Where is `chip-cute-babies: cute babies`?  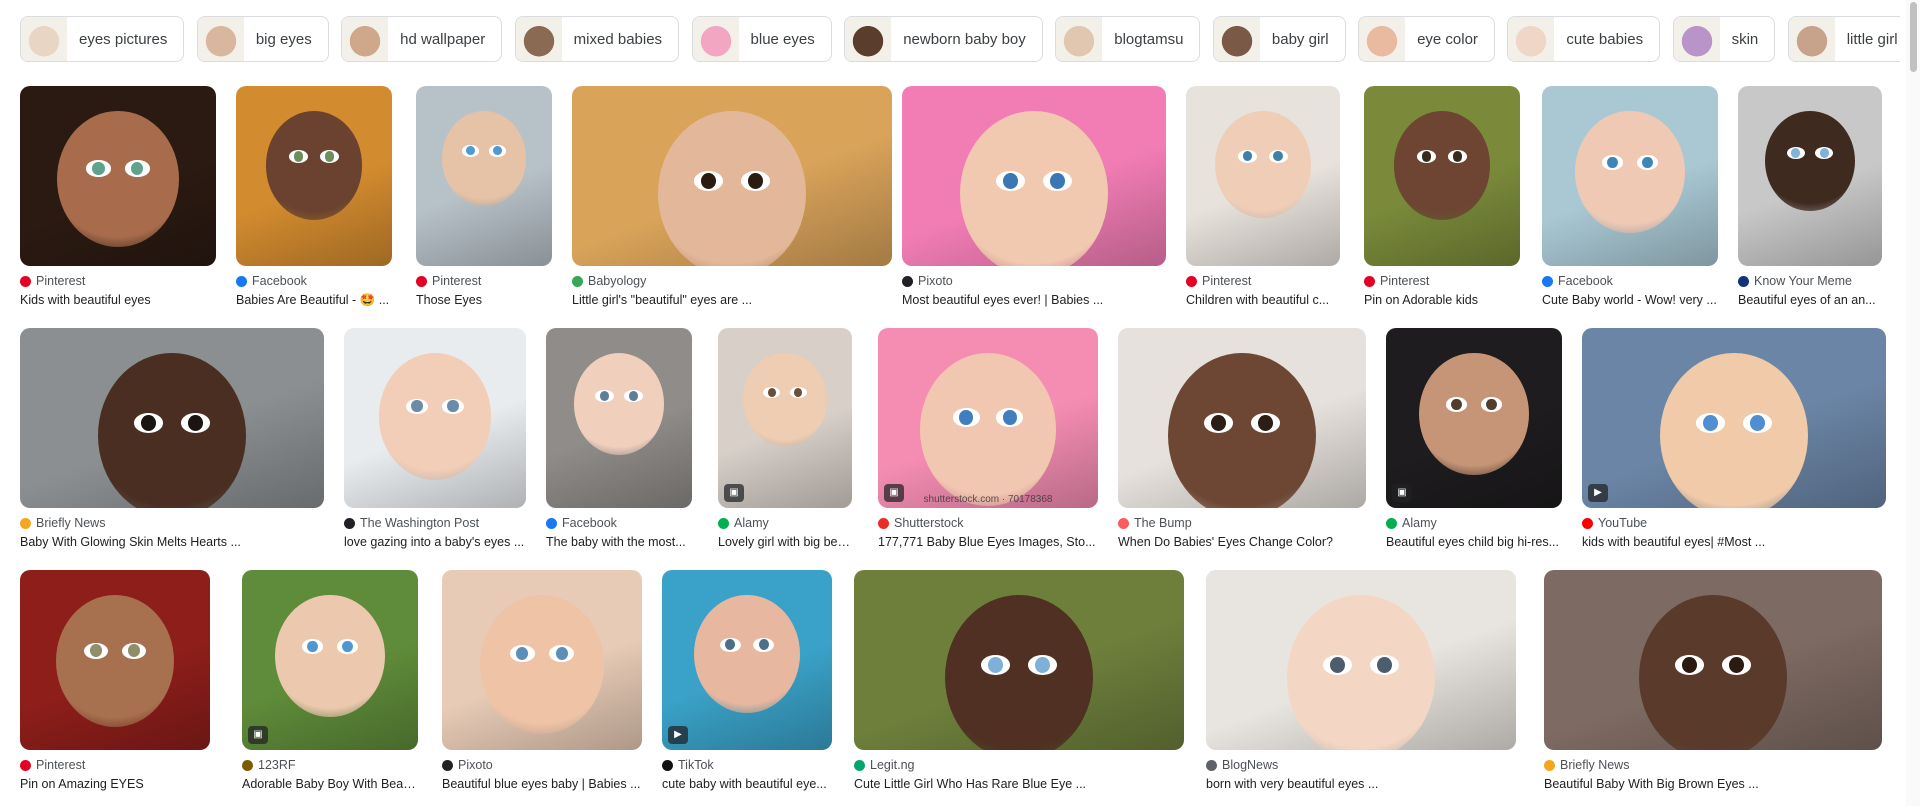
chip-cute-babies: cute babies is located at coordinates (1584, 39).